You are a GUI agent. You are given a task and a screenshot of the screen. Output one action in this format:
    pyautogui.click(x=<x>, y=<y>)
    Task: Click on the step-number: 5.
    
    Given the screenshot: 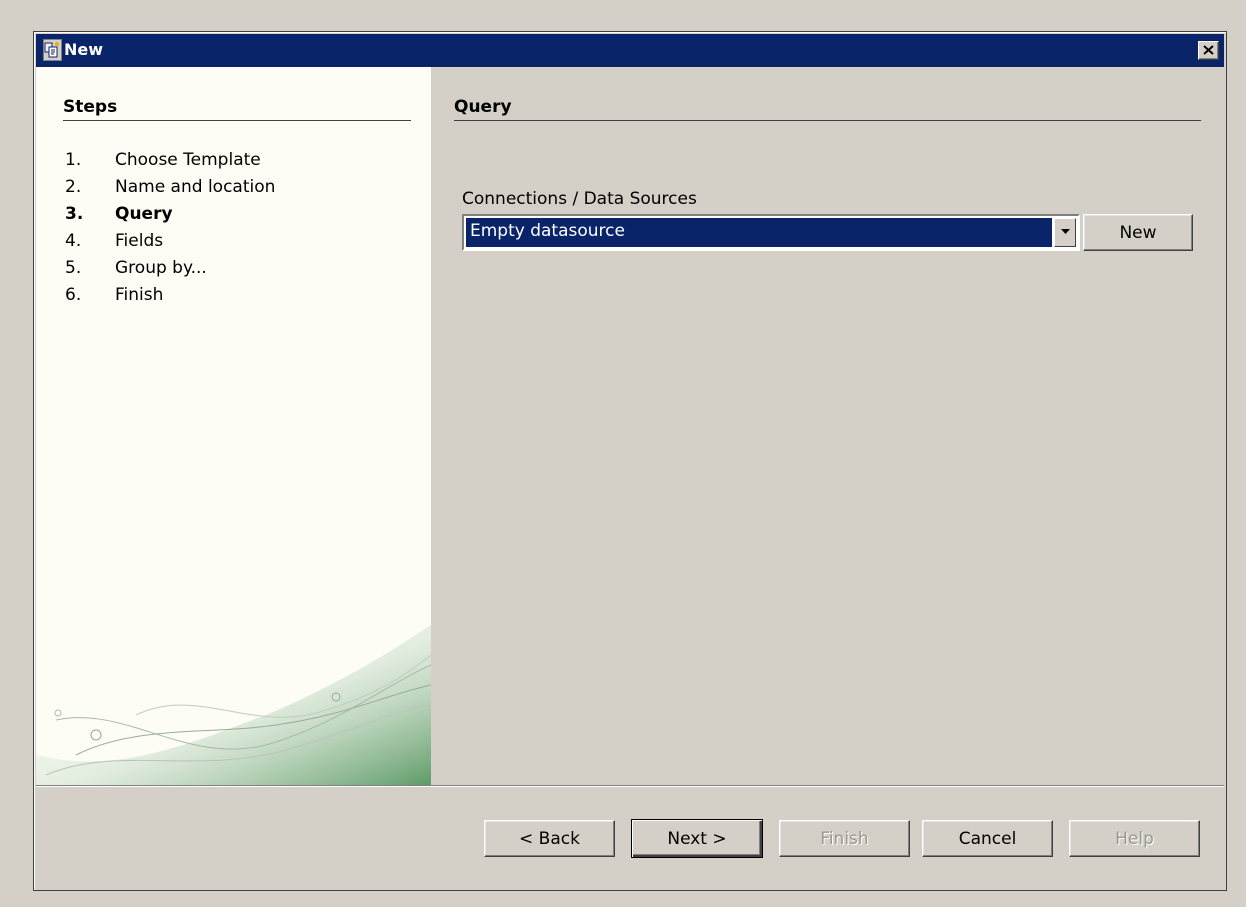 What is the action you would take?
    pyautogui.click(x=73, y=268)
    